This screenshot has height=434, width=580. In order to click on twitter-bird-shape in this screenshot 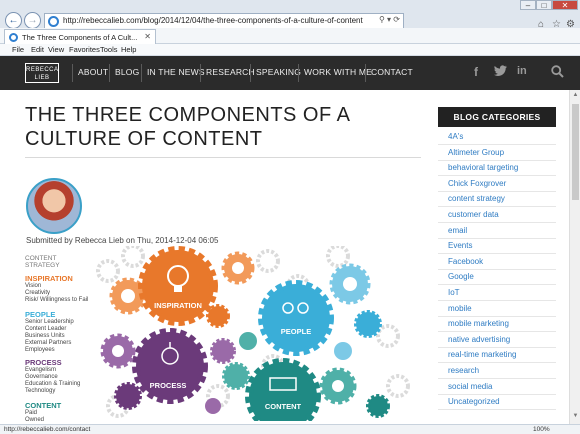, I will do `click(500, 70)`.